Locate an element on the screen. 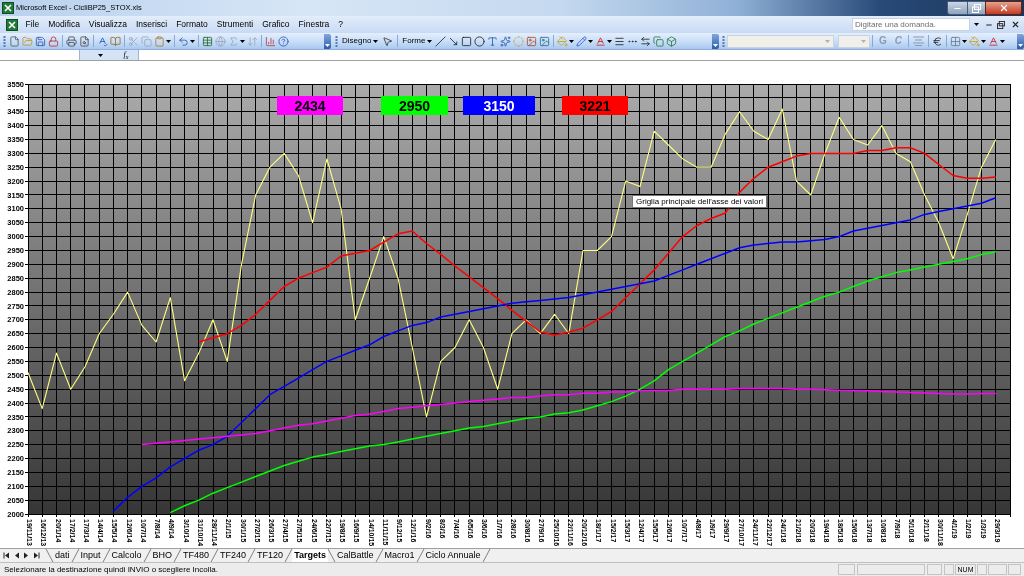 The image size is (1024, 576). status-message: Selezionare la destinazione quindi INVIO o scegliere Incolla. is located at coordinates (110, 569).